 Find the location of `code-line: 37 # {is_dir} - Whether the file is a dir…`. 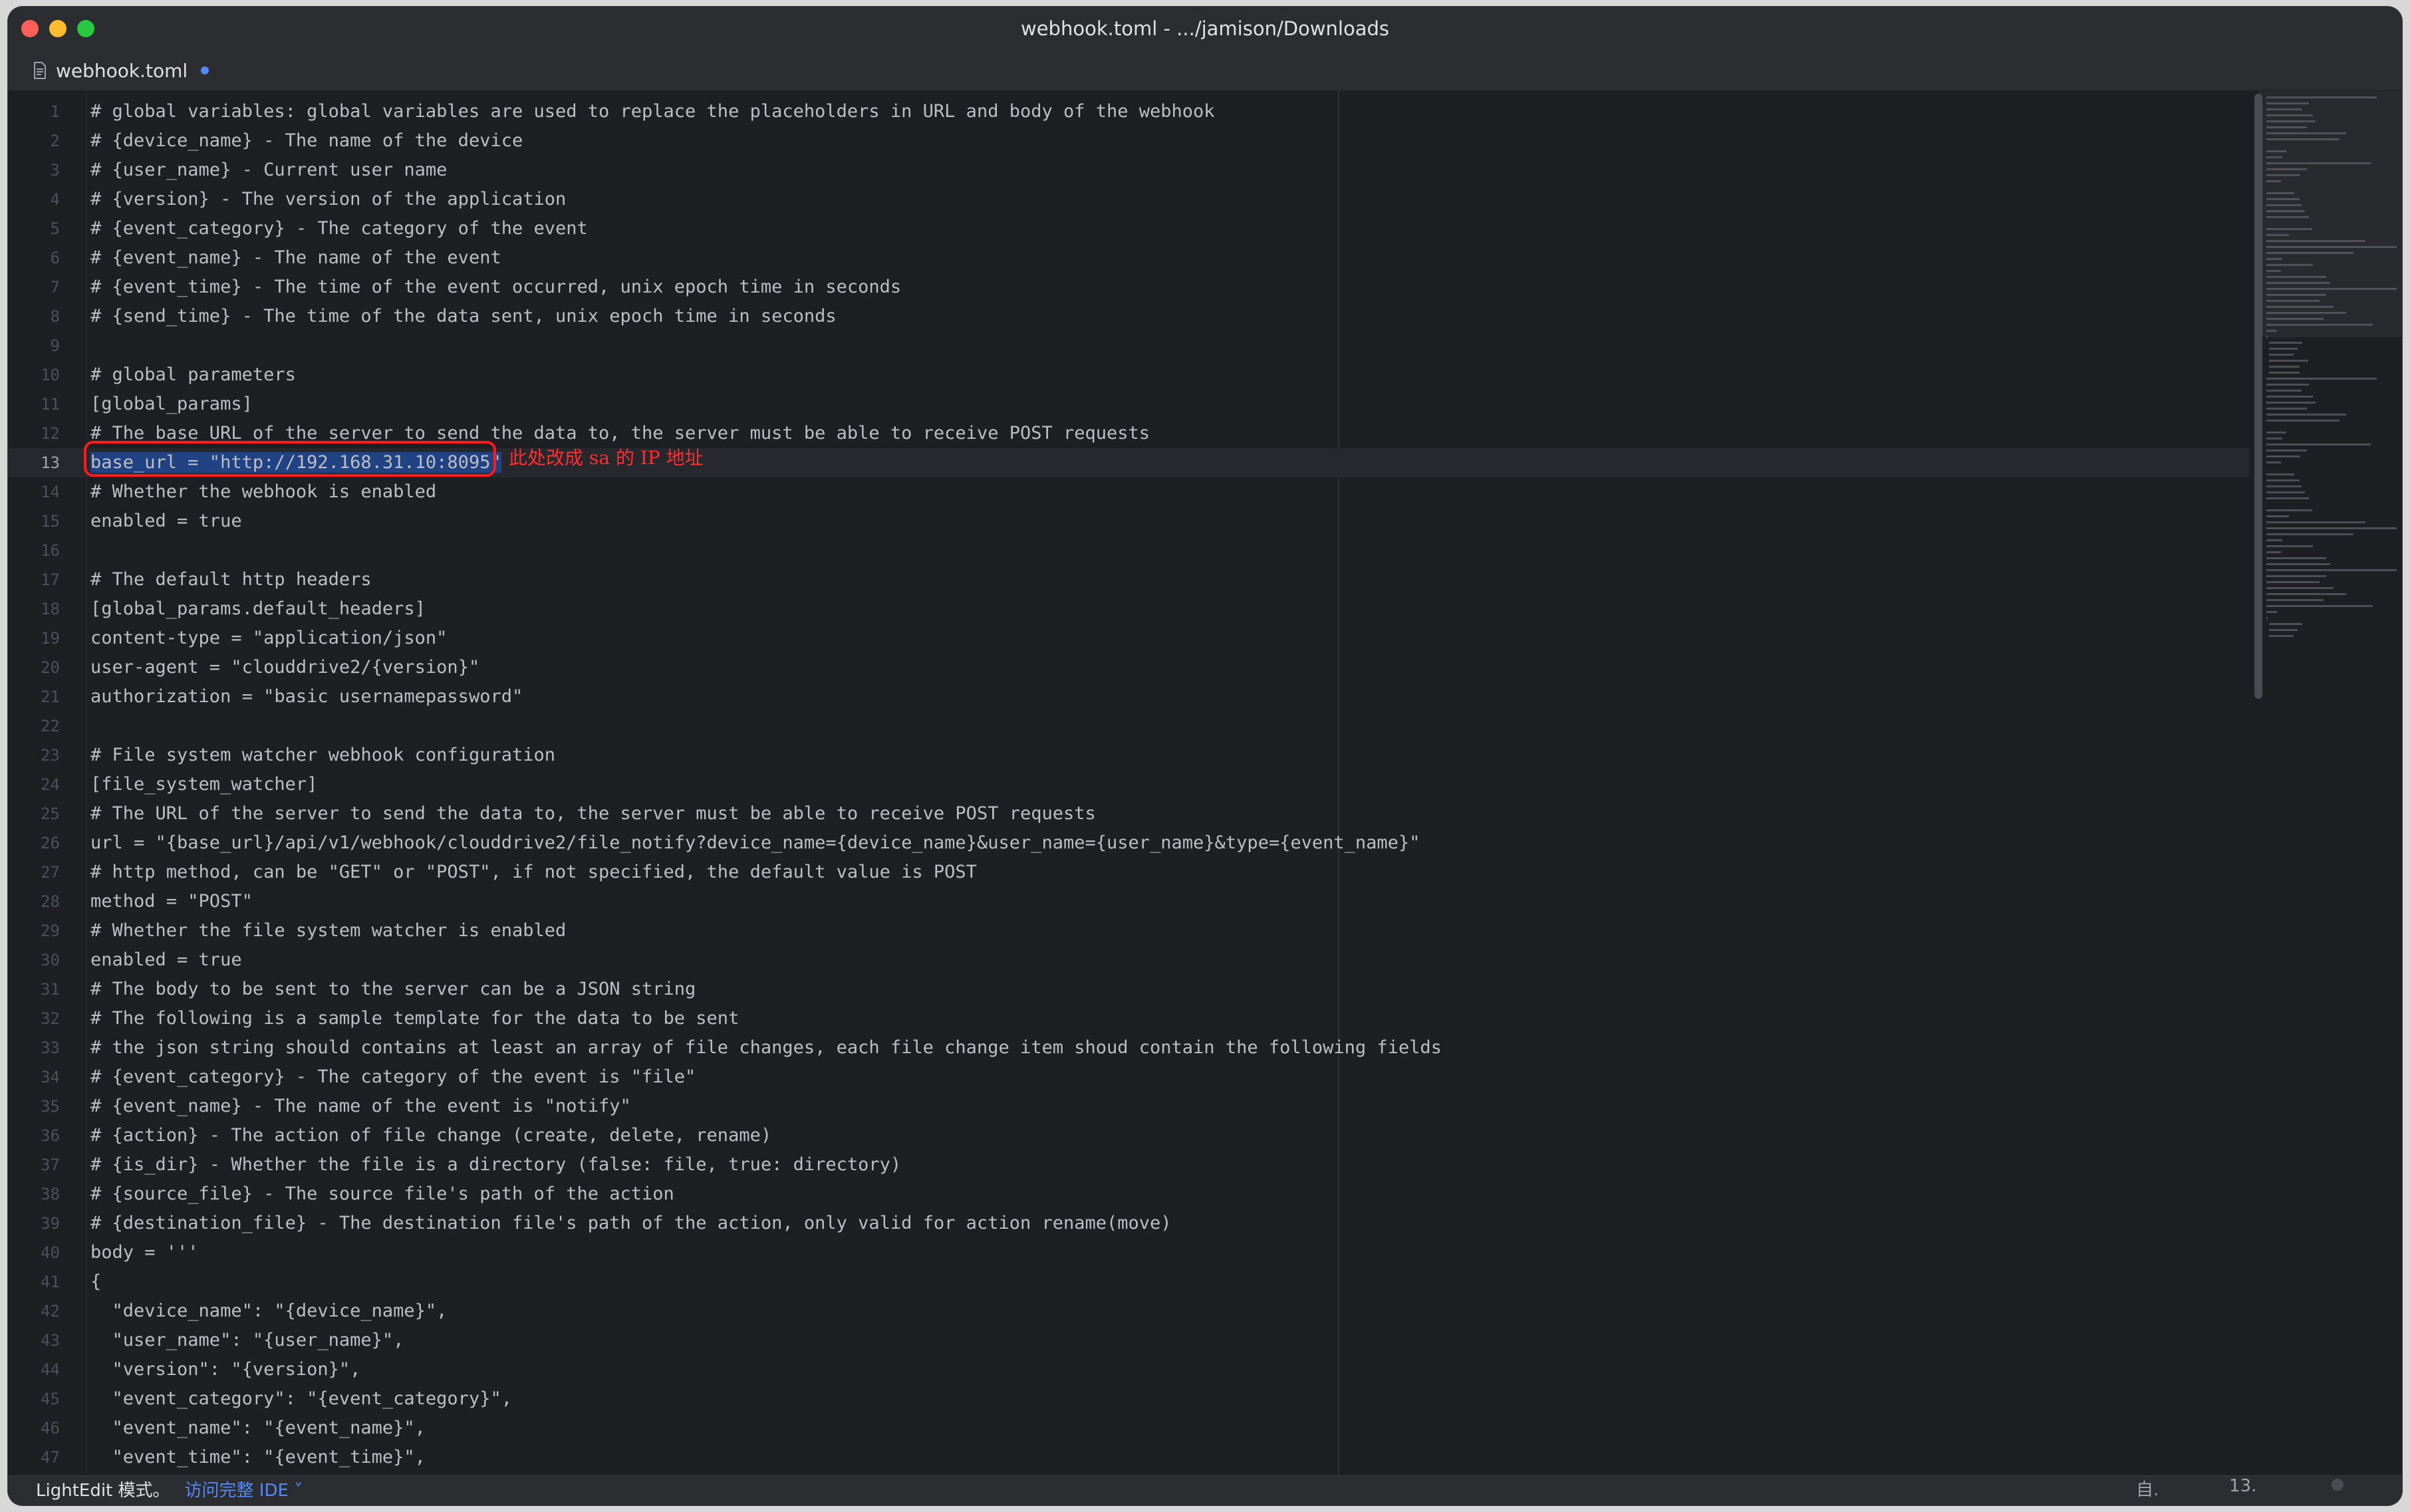

code-line: 37 # {is_dir} - Whether the file is a dir… is located at coordinates (1128, 1165).